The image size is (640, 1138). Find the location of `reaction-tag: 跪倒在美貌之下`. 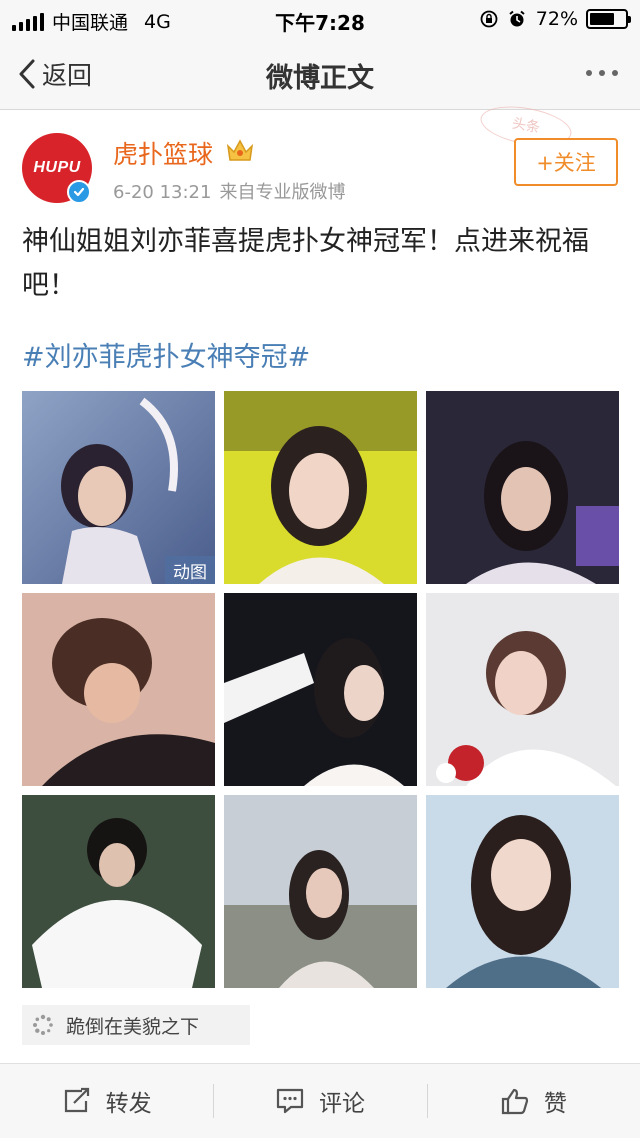

reaction-tag: 跪倒在美貌之下 is located at coordinates (136, 1025).